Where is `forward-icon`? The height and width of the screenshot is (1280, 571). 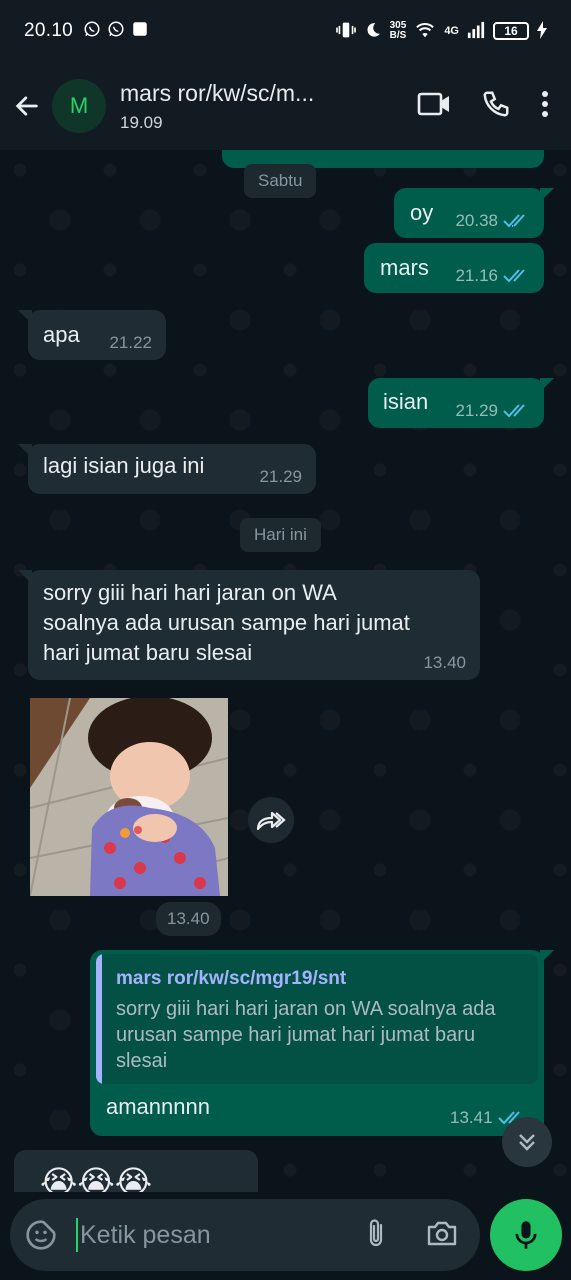
forward-icon is located at coordinates (271, 821).